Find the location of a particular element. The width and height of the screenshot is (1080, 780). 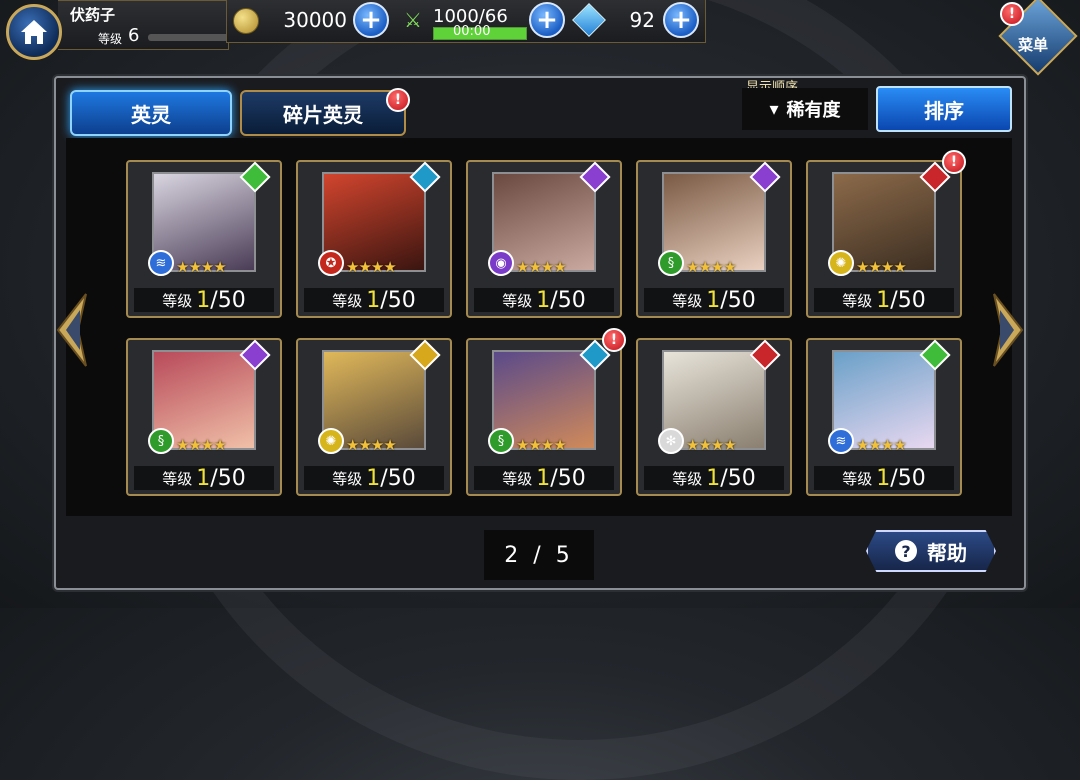

hero-card: ✻ ★★★★ 等级 1/50 is located at coordinates (714, 417).